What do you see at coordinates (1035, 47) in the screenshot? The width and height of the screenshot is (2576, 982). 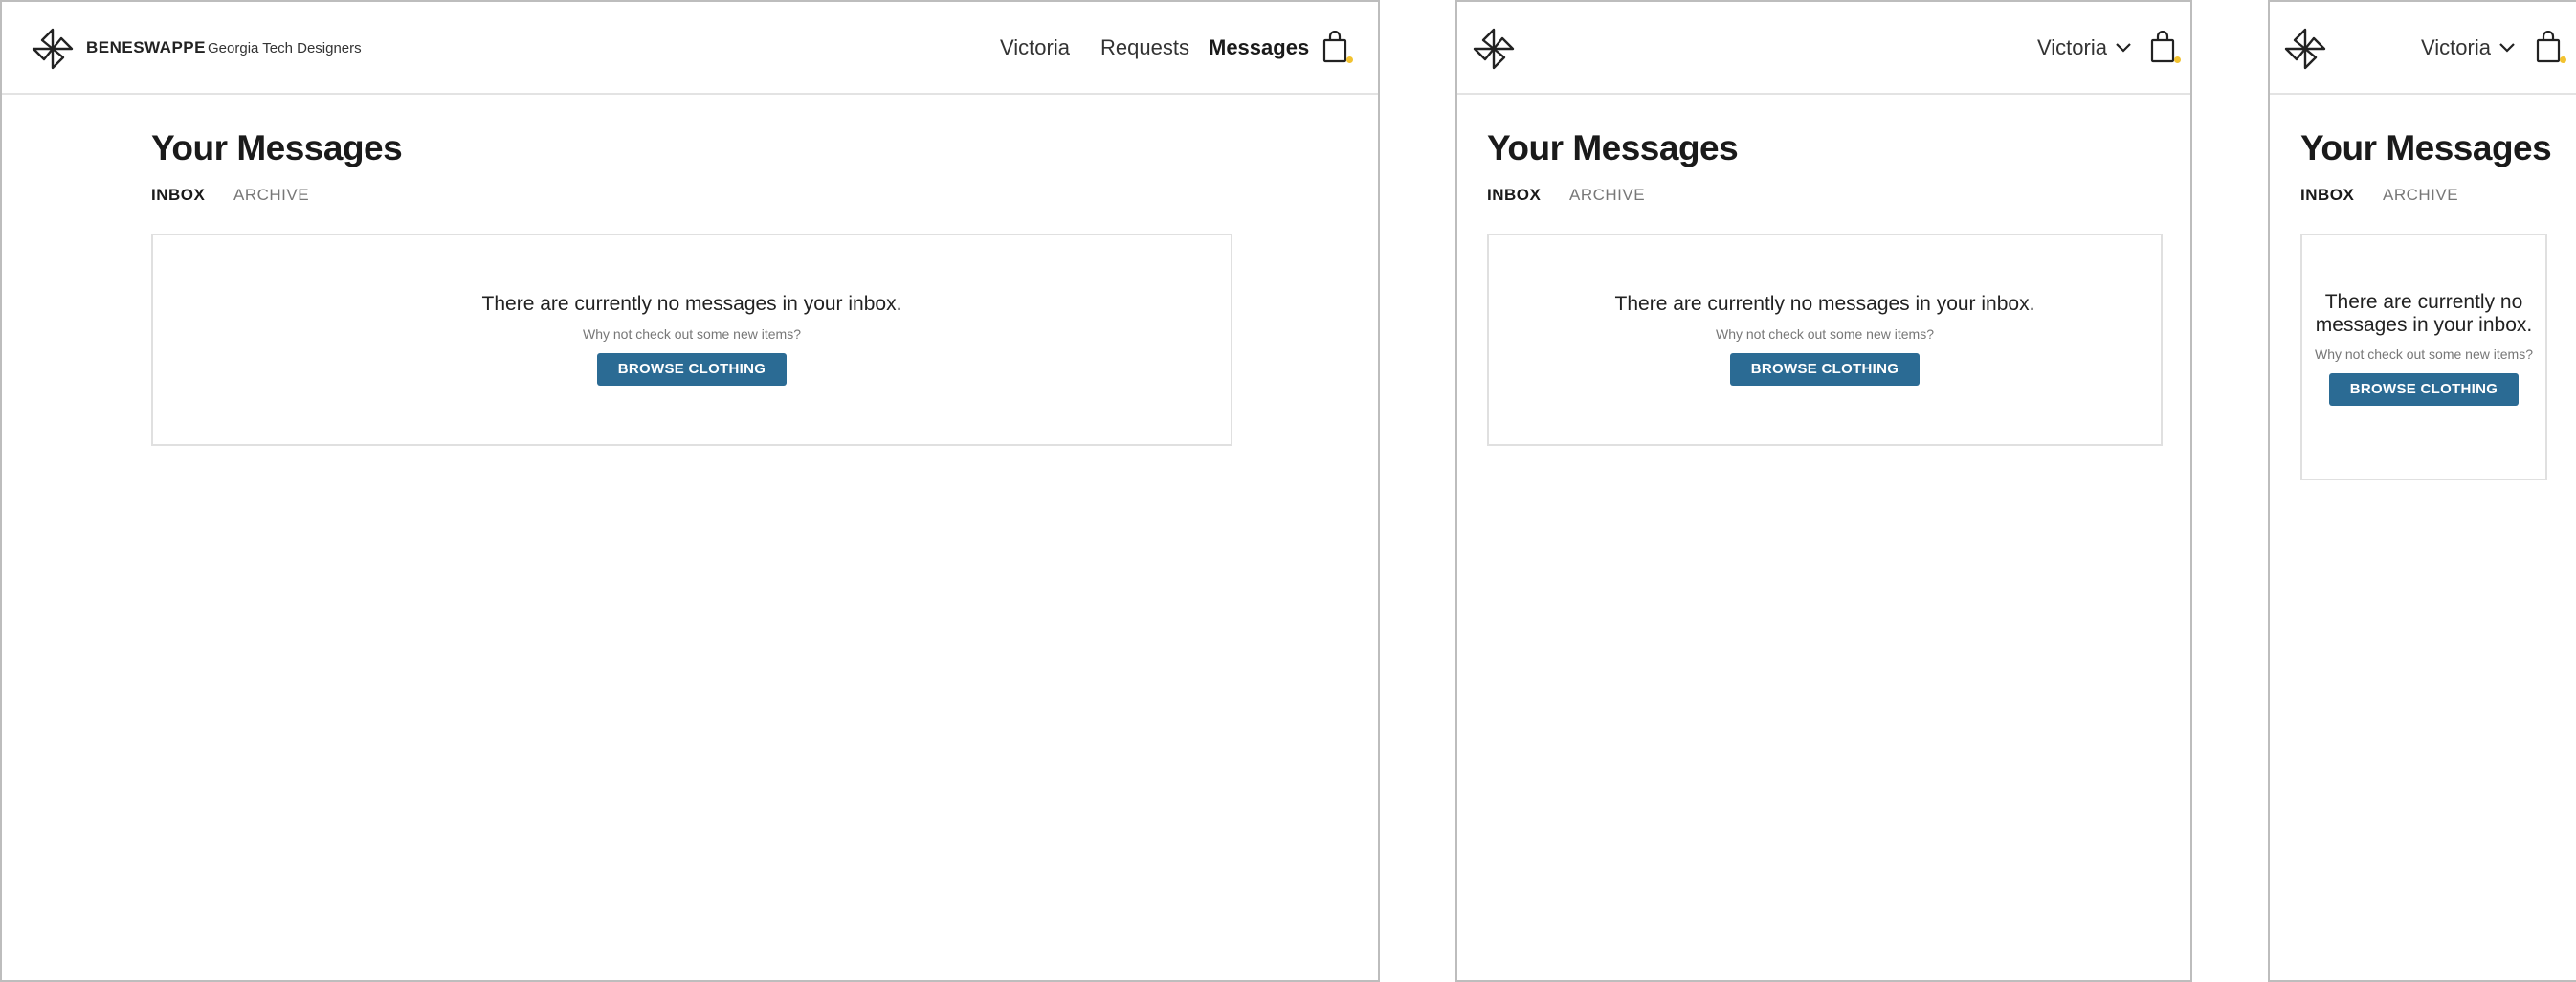 I see `nav-user: Victoria` at bounding box center [1035, 47].